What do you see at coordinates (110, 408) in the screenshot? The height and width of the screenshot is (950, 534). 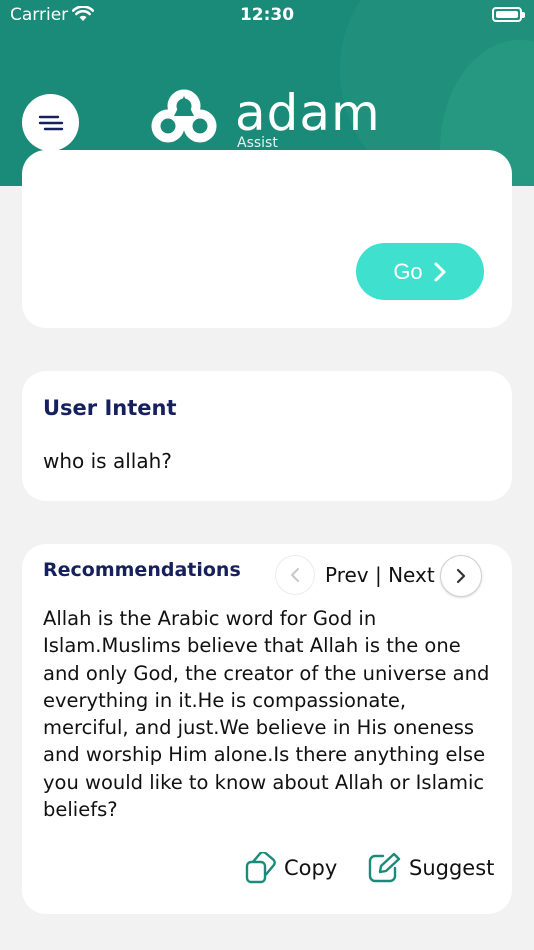 I see `user-intent-title: User Intent` at bounding box center [110, 408].